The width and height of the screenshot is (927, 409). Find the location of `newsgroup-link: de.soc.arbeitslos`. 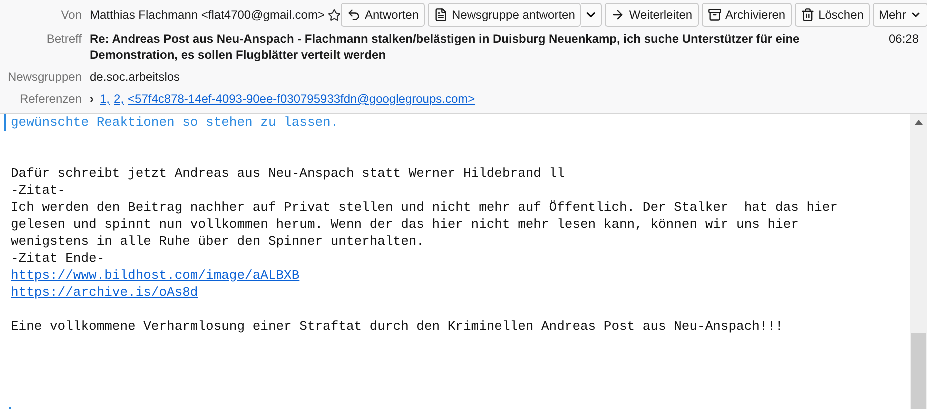

newsgroup-link: de.soc.arbeitslos is located at coordinates (135, 77).